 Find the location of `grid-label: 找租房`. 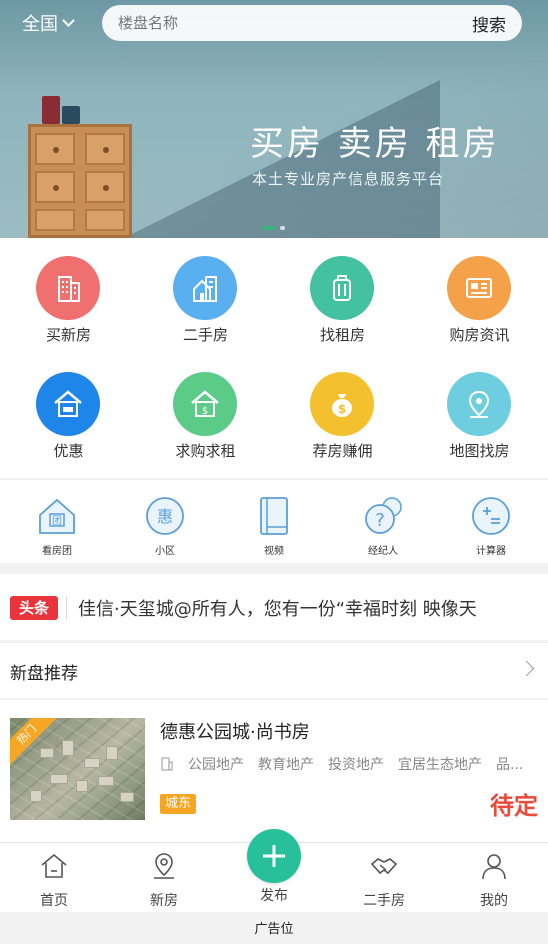

grid-label: 找租房 is located at coordinates (342, 335).